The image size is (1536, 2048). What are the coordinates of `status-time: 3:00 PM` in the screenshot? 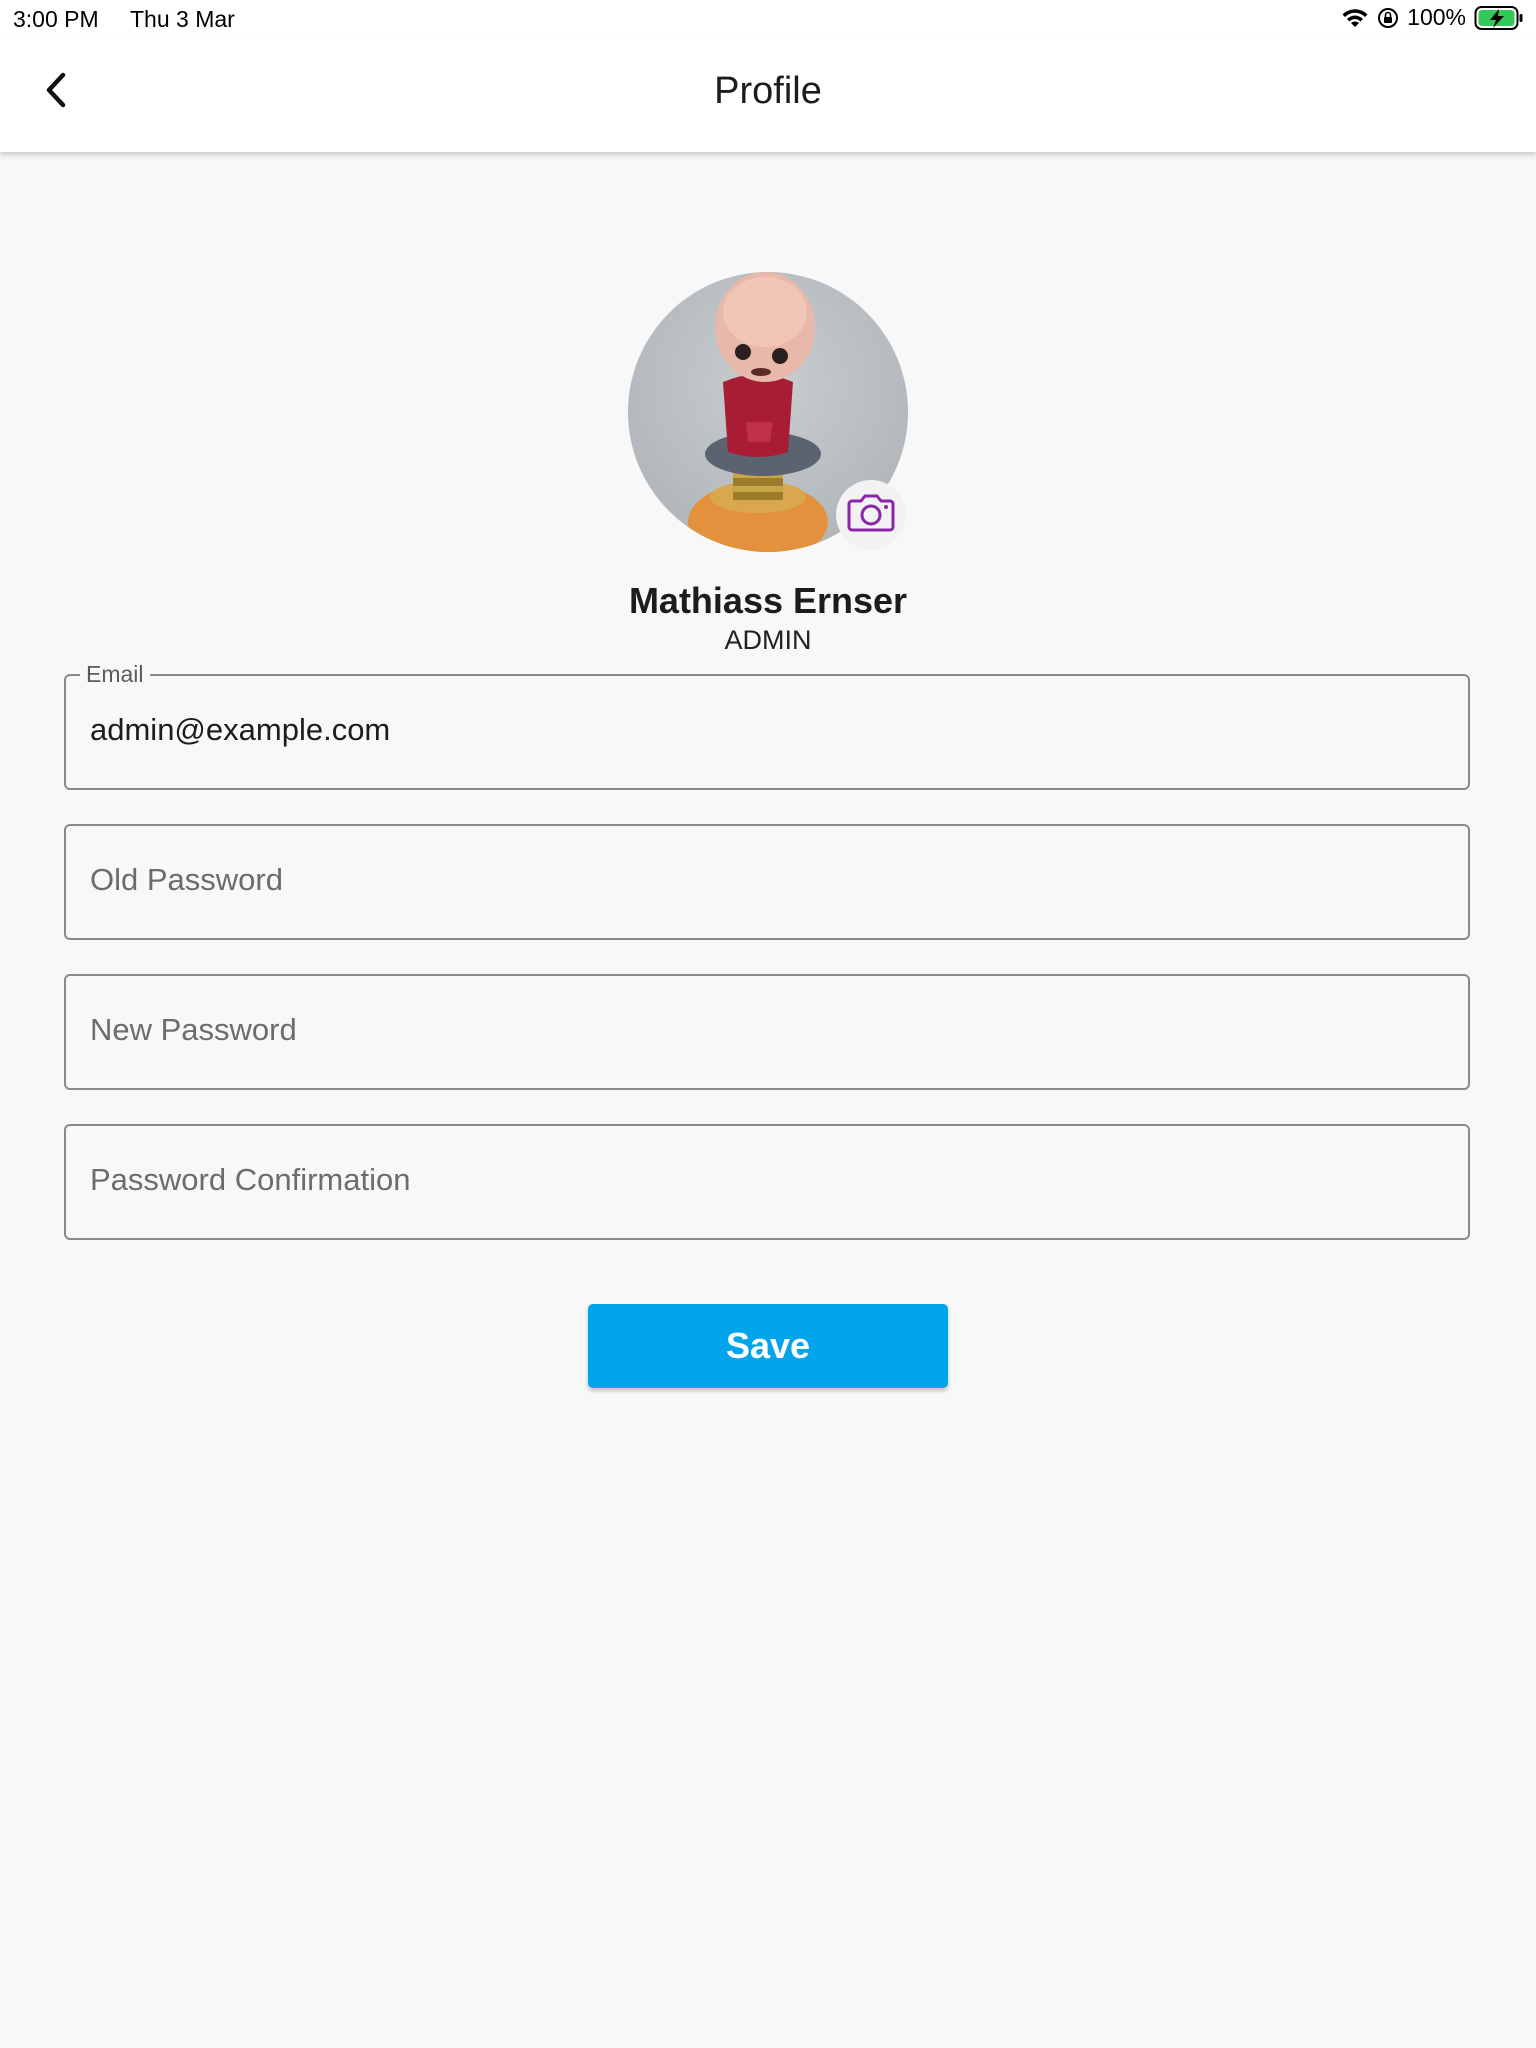 It's located at (56, 19).